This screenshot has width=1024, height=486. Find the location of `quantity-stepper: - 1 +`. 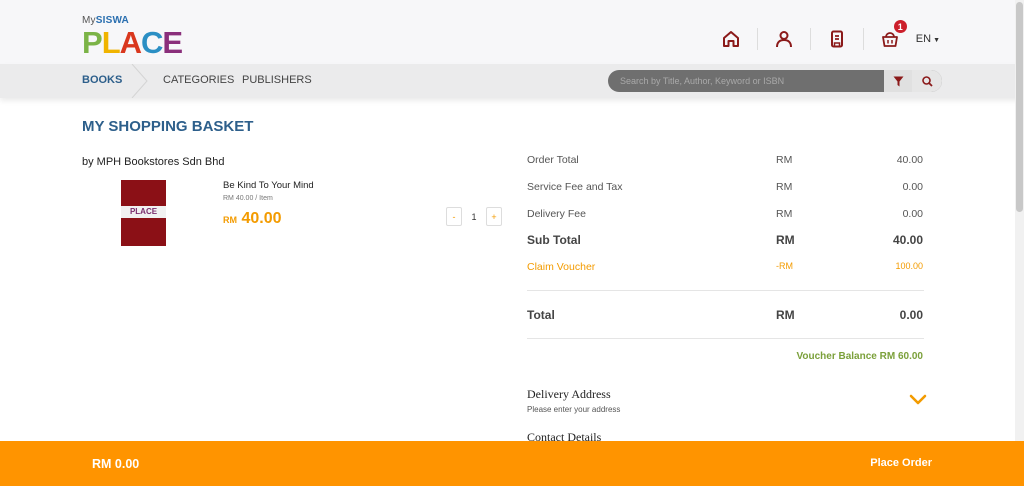

quantity-stepper: - 1 + is located at coordinates (474, 216).